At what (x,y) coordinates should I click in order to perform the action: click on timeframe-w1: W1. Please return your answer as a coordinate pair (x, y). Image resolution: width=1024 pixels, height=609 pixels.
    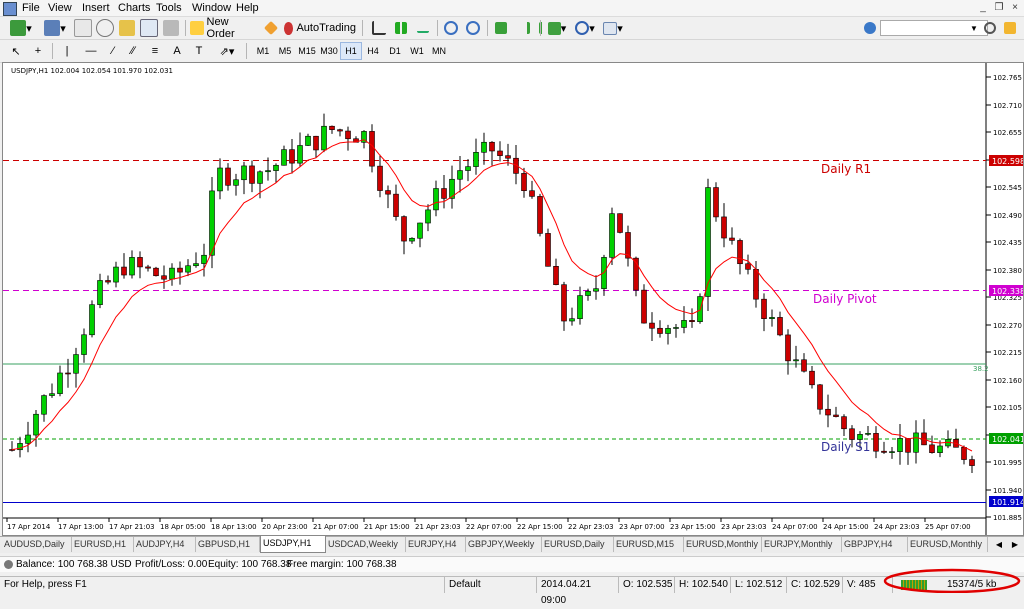
    Looking at the image, I should click on (417, 51).